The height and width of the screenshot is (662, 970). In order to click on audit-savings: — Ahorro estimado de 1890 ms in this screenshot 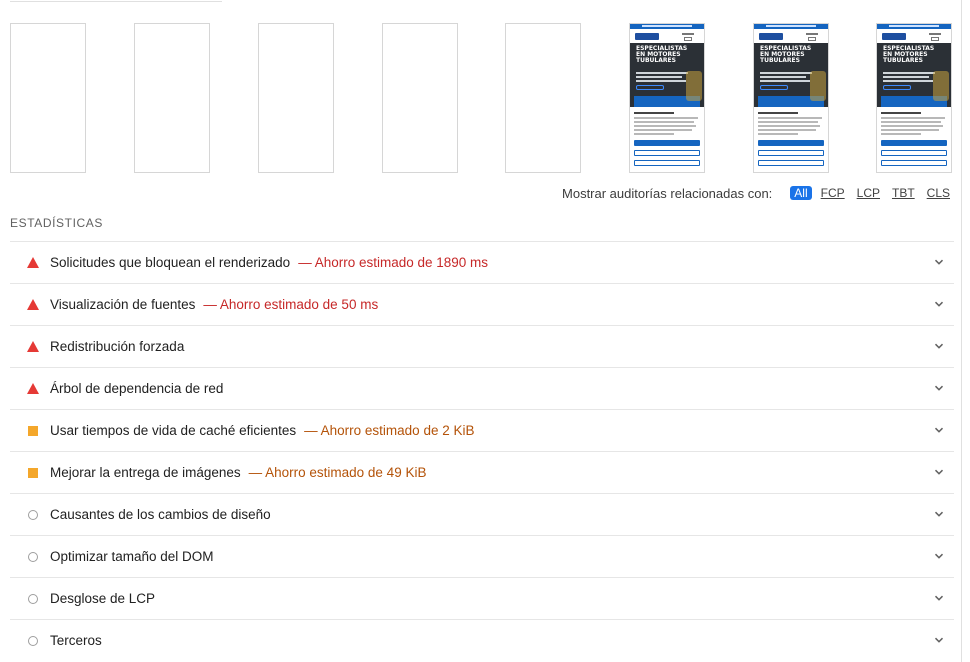, I will do `click(393, 262)`.